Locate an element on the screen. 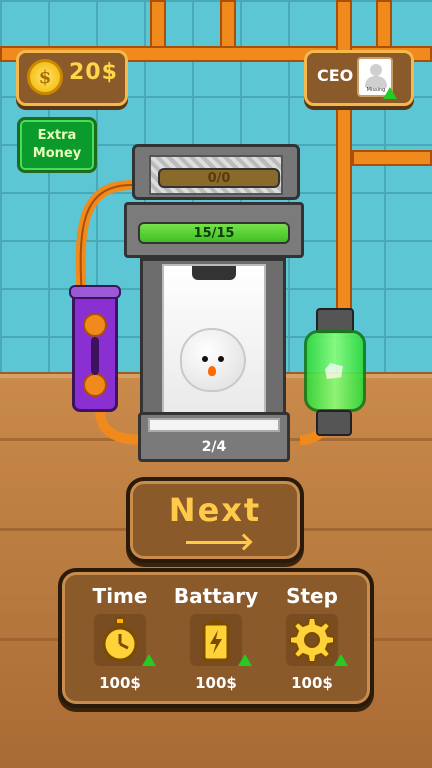 The height and width of the screenshot is (768, 432). avatar-head-silhouette is located at coordinates (376, 70).